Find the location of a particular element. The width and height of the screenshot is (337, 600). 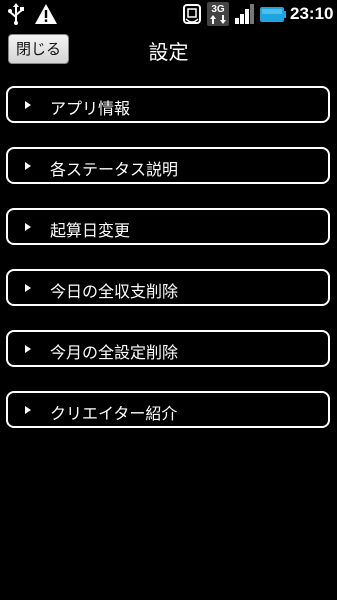

menu-item-delete-month: 今月の全設定削除 is located at coordinates (168, 348).